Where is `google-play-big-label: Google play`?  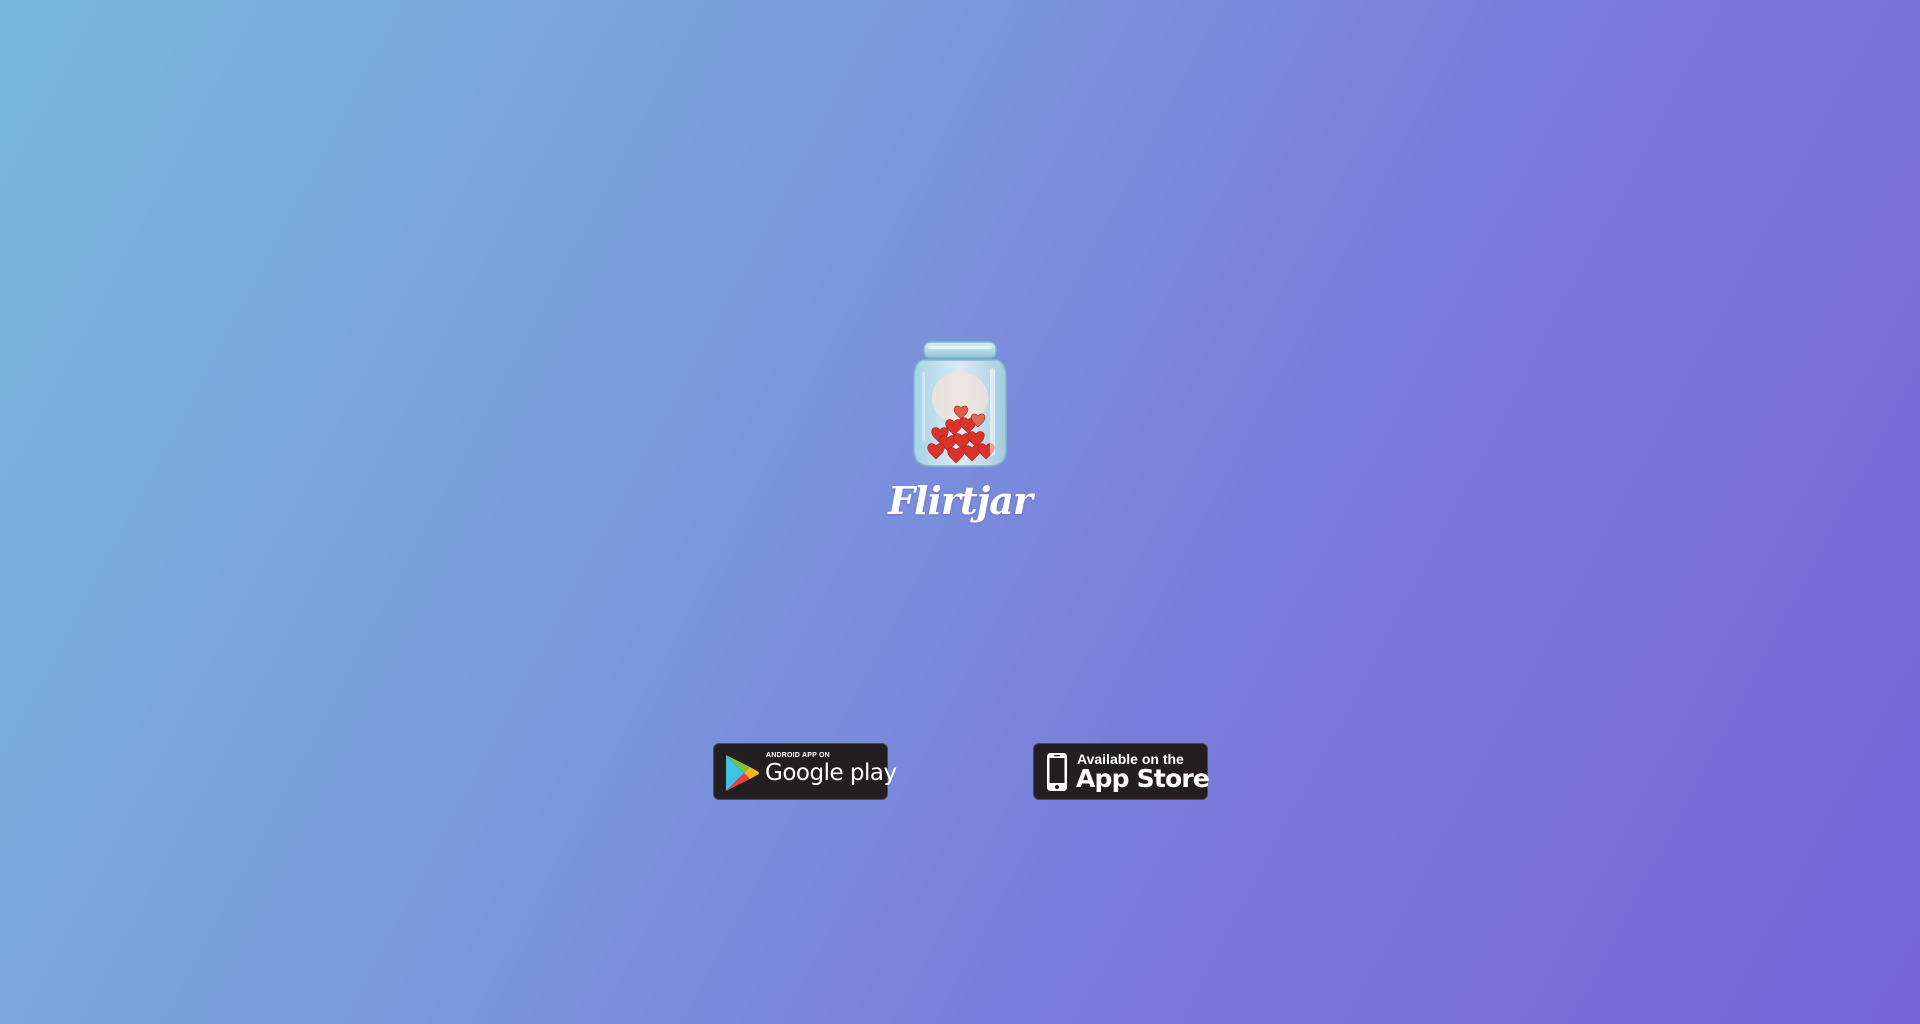
google-play-big-label: Google play is located at coordinates (831, 773).